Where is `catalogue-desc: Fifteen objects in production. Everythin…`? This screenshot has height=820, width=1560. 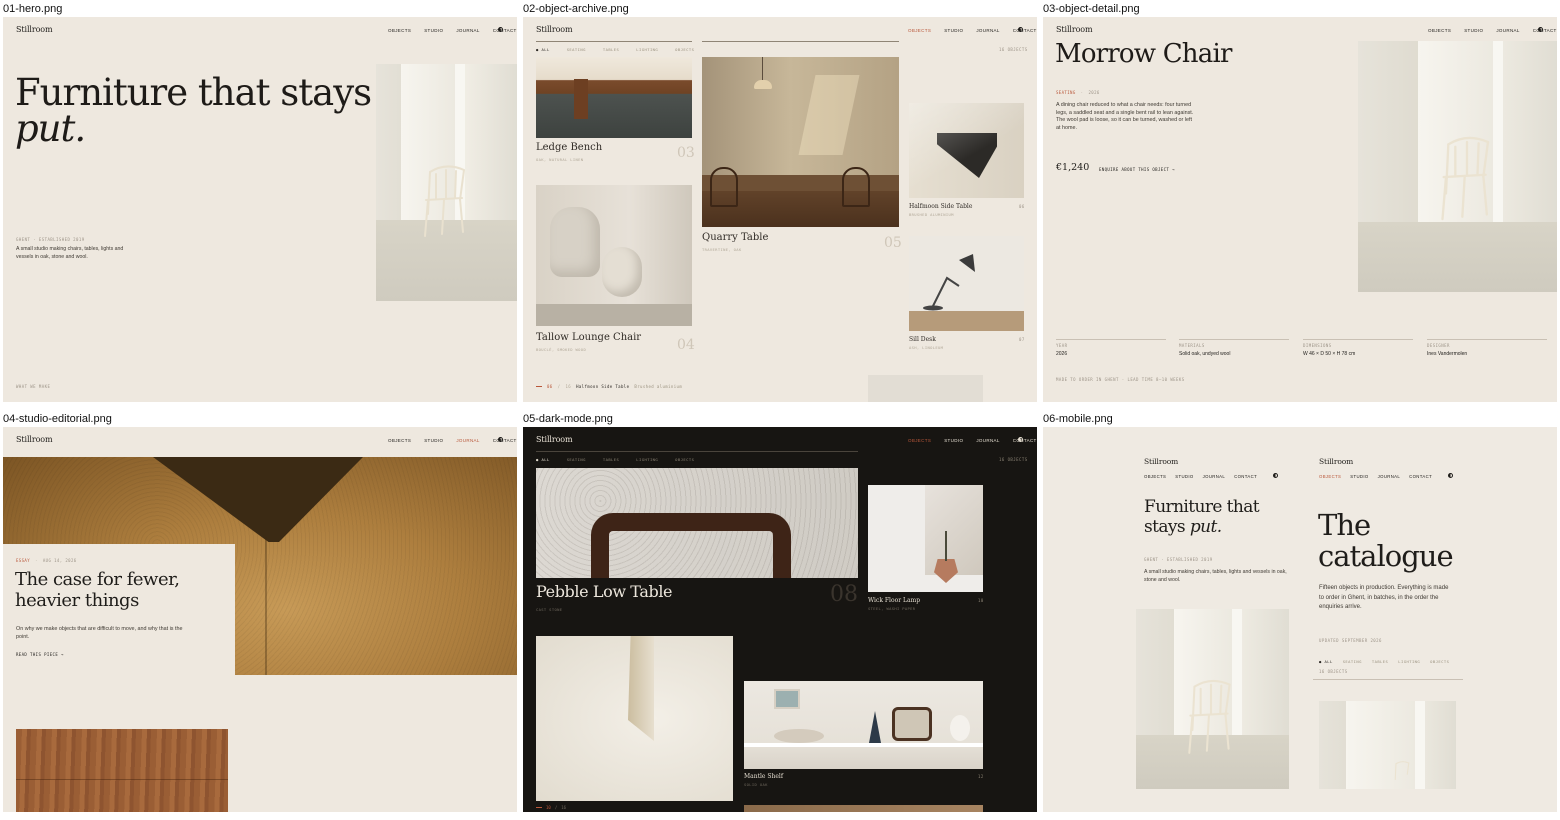 catalogue-desc: Fifteen objects in production. Everythin… is located at coordinates (1384, 597).